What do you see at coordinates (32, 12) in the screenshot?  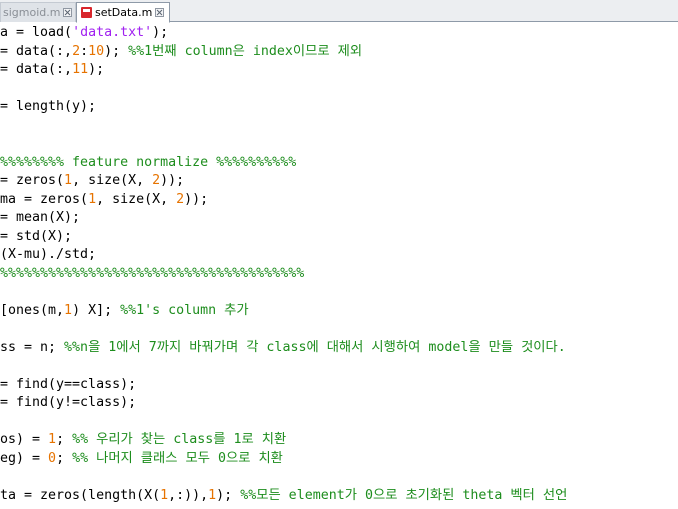 I see `tab-label: sigmoid.m` at bounding box center [32, 12].